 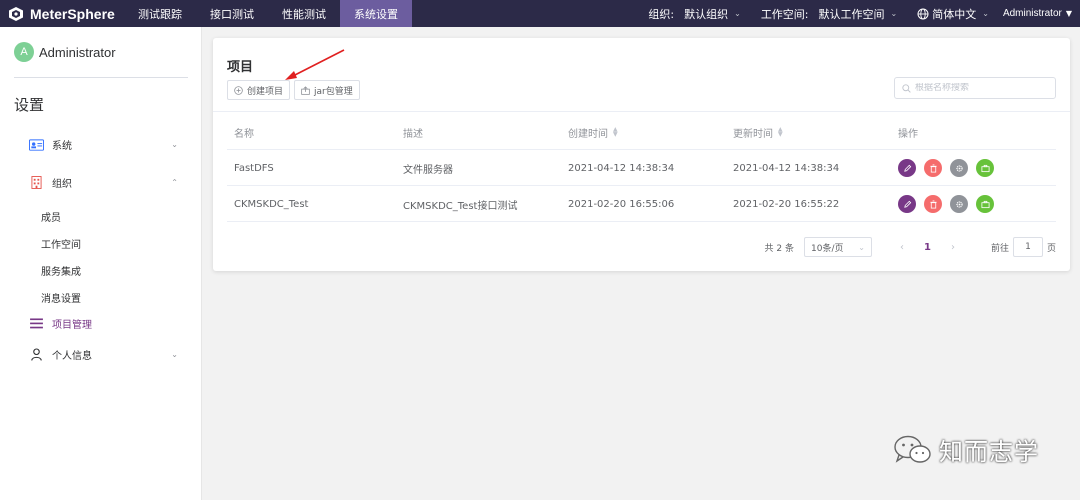 What do you see at coordinates (413, 134) in the screenshot?
I see `header-description: 描述` at bounding box center [413, 134].